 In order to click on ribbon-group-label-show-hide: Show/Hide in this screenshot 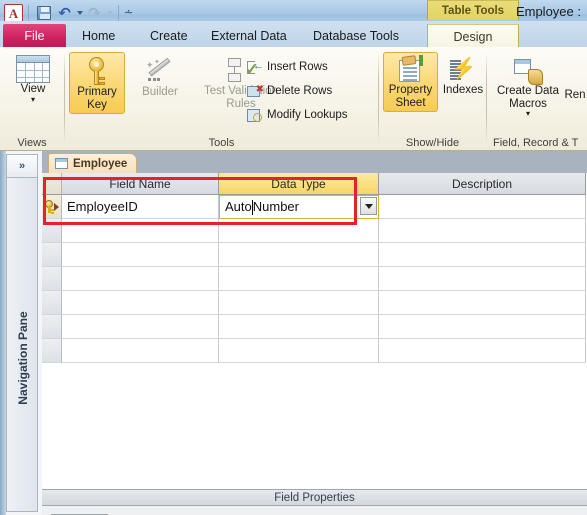, I will do `click(432, 143)`.